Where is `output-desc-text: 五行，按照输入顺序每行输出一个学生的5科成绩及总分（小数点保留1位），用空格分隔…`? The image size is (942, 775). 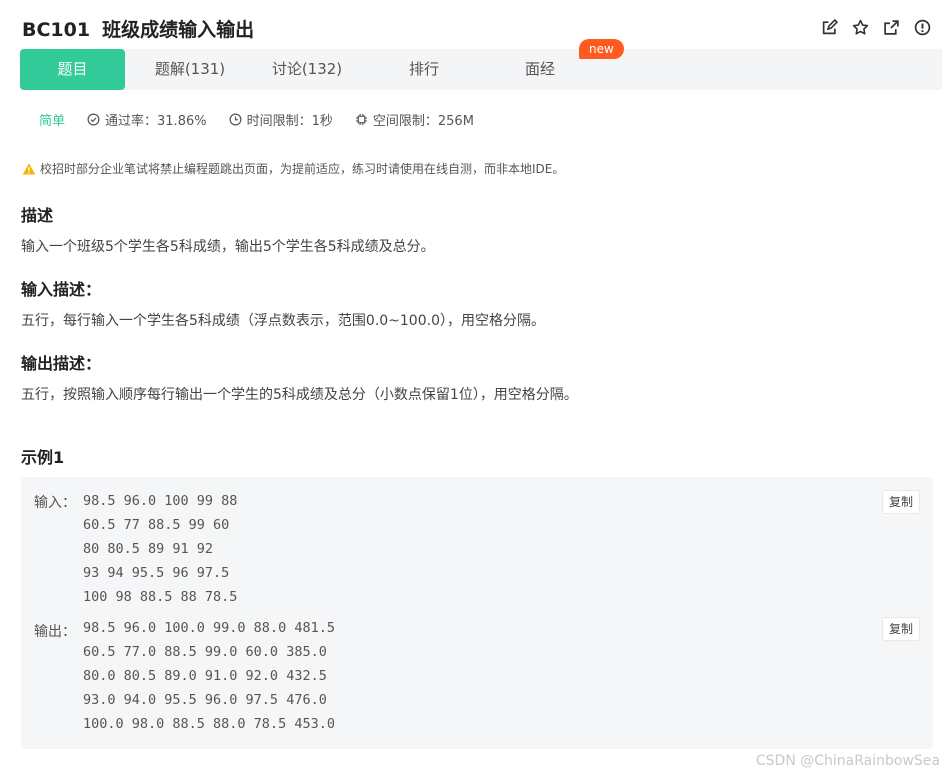
output-desc-text: 五行，按照输入顺序每行输出一个学生的5科成绩及总分（小数点保留1位），用空格分隔… is located at coordinates (299, 395).